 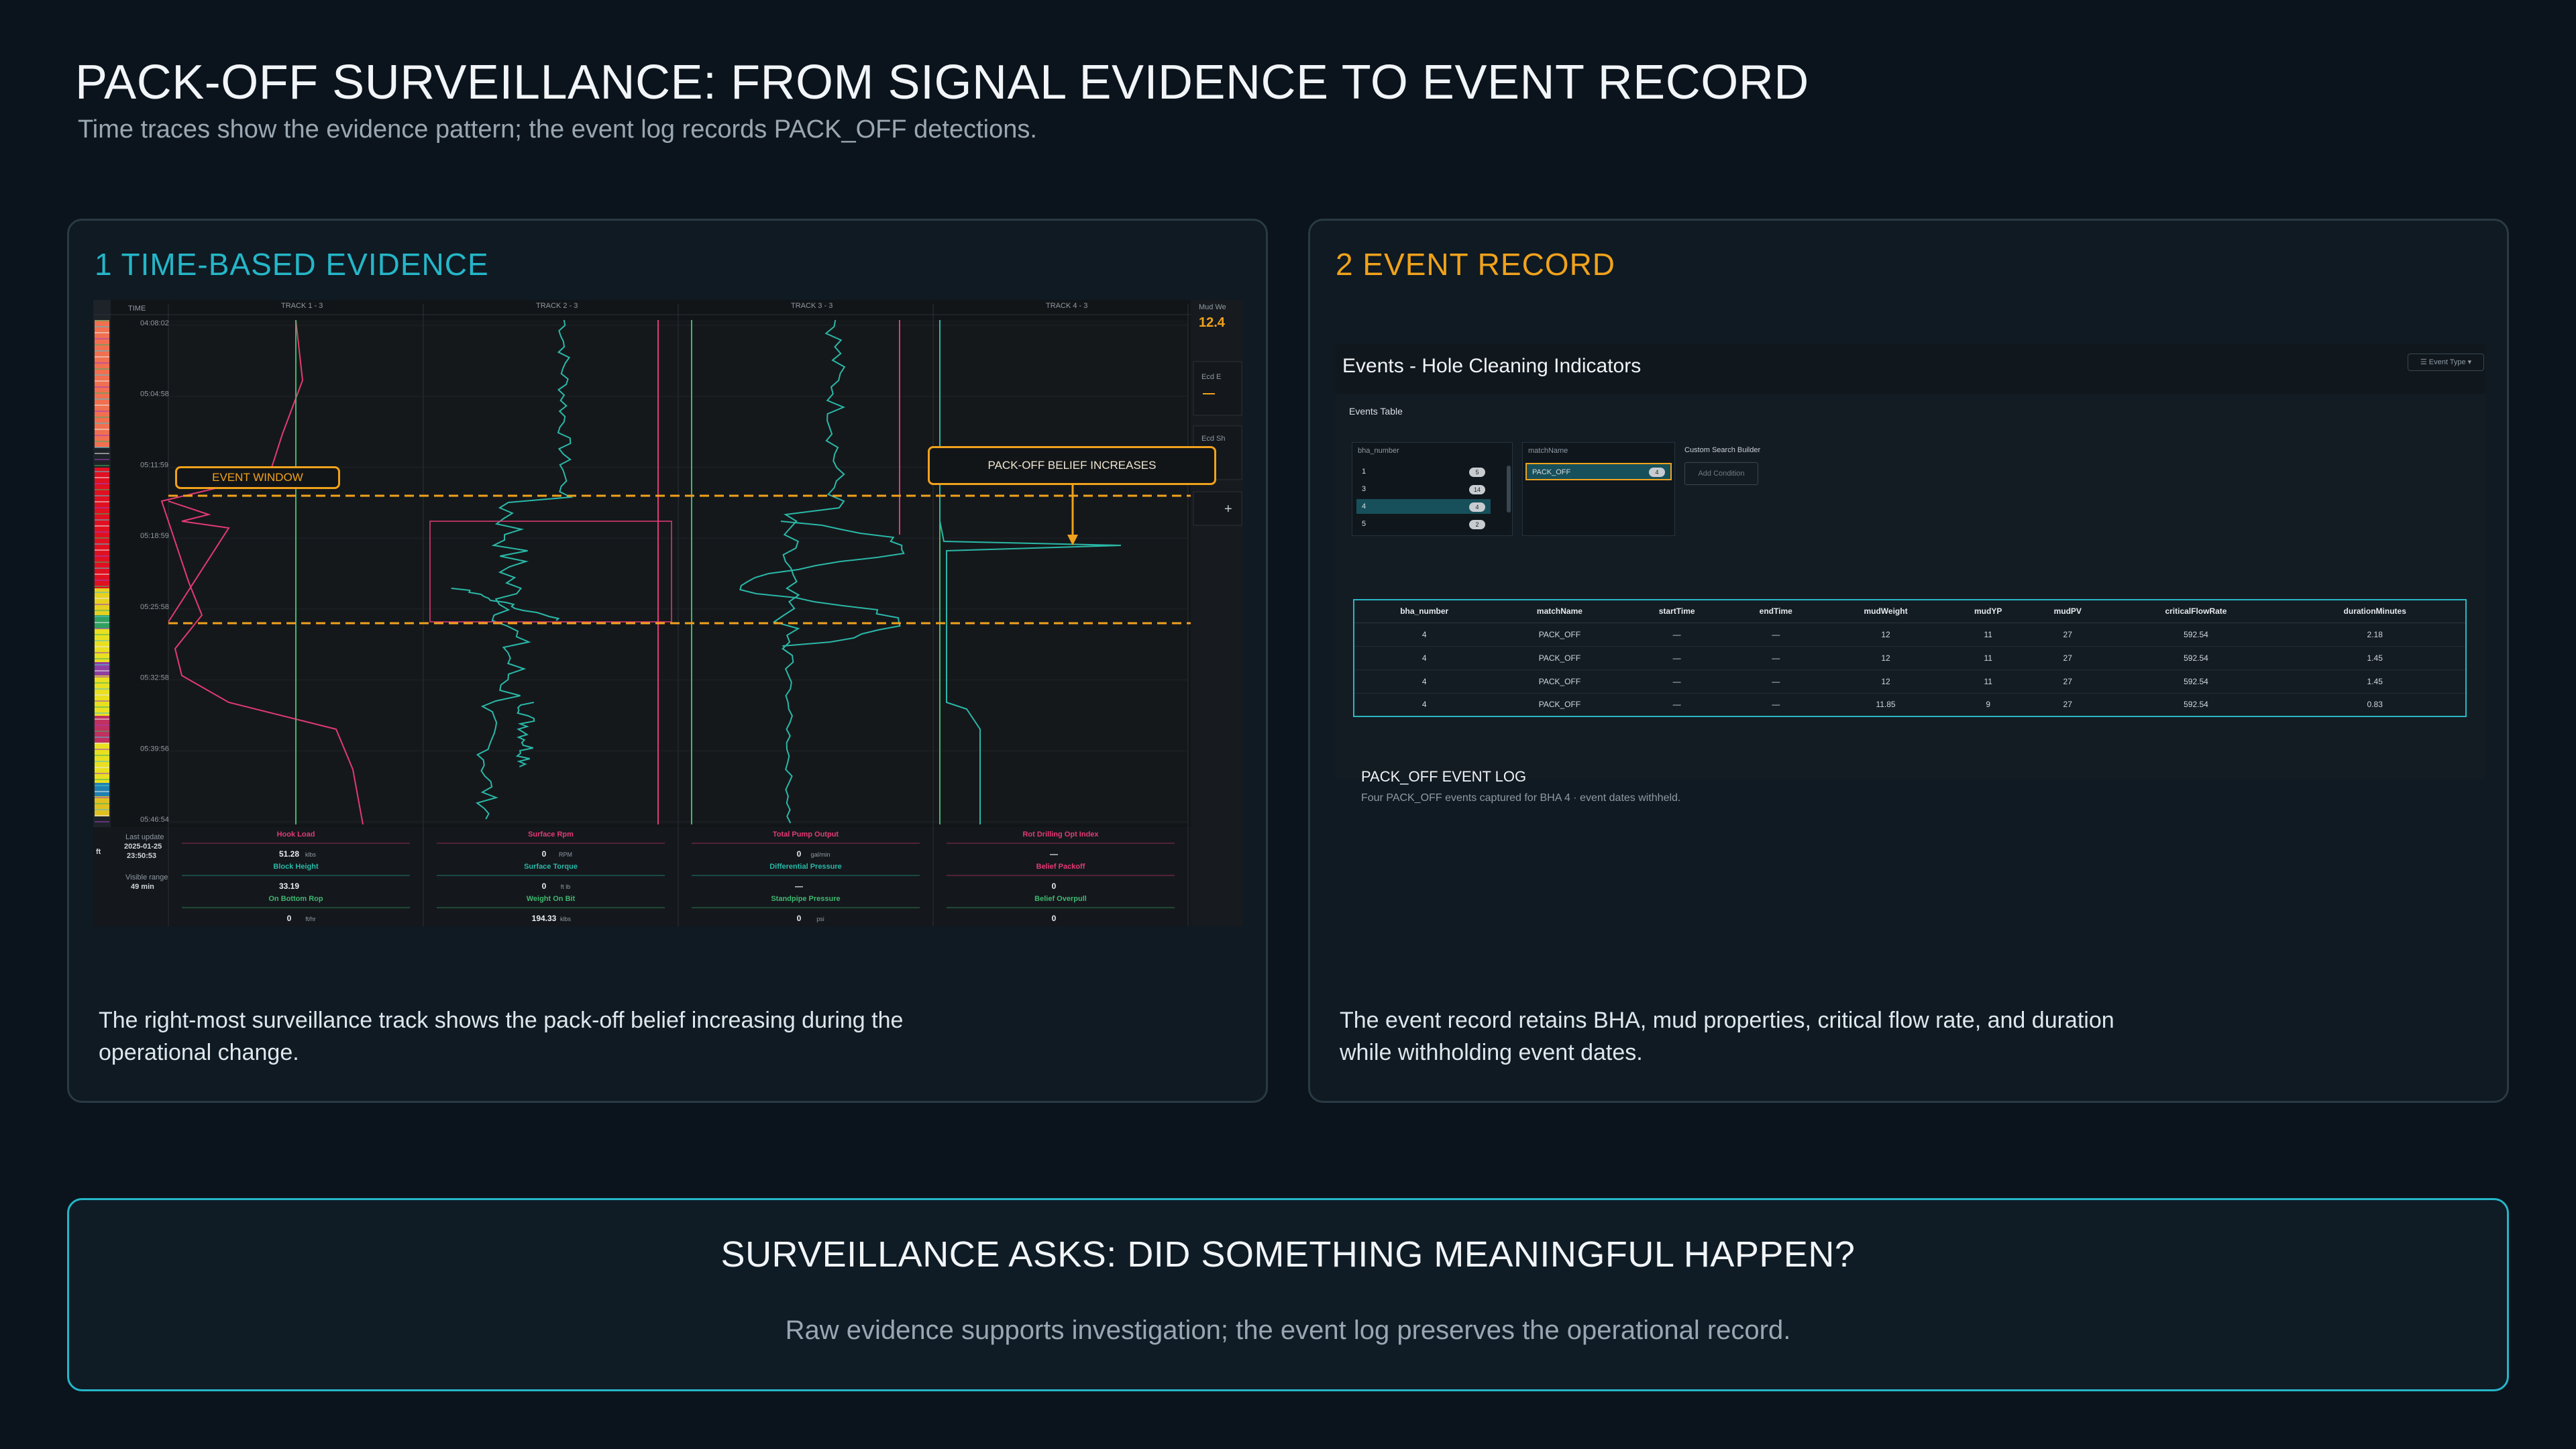 I want to click on filter-option-label: 3, so click(x=1364, y=489).